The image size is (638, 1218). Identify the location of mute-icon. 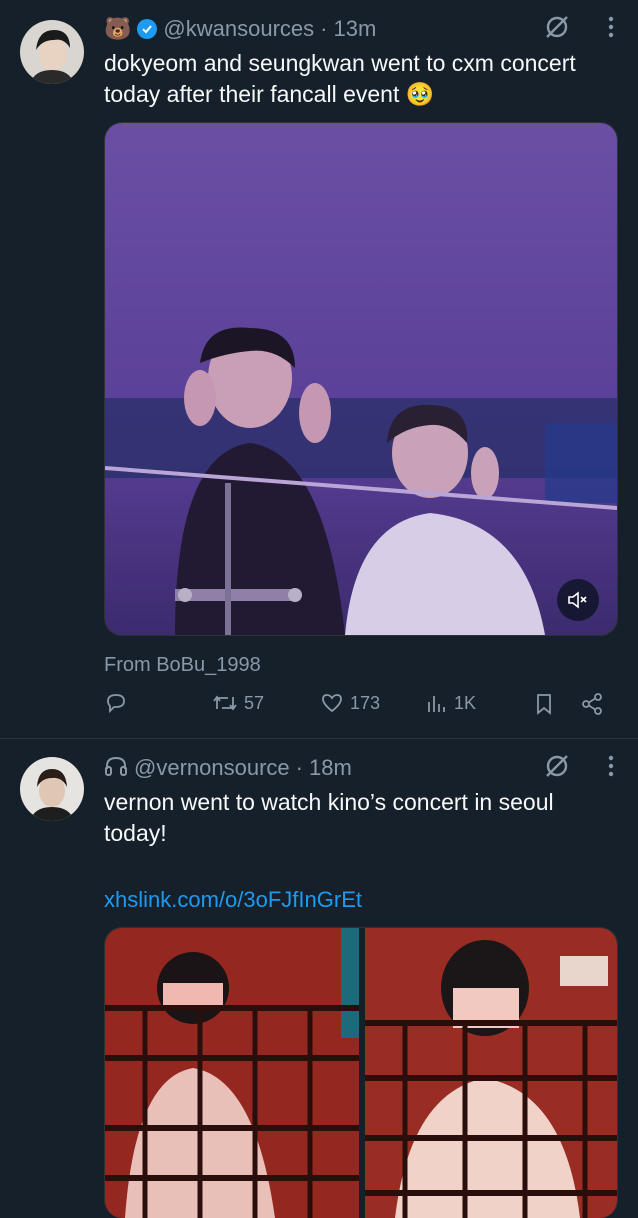
(577, 600).